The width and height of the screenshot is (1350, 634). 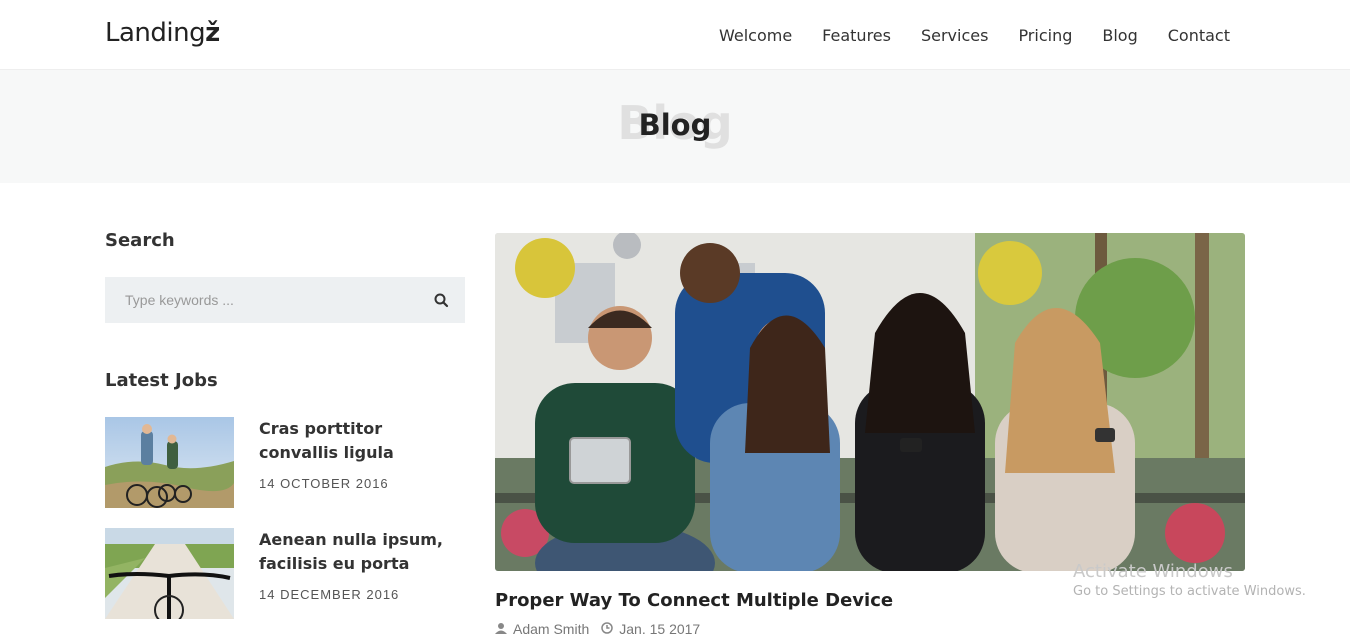 What do you see at coordinates (607, 627) in the screenshot?
I see `clock-icon` at bounding box center [607, 627].